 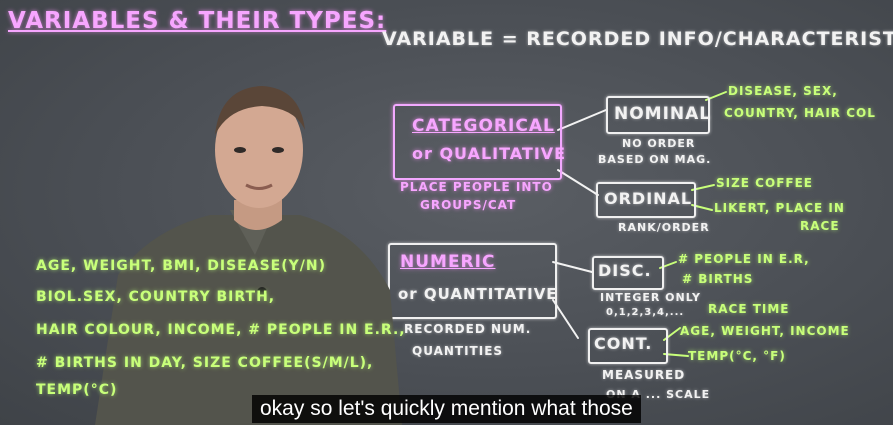 What do you see at coordinates (221, 330) in the screenshot?
I see `examples-list-item: HAIR COLOUR, INCOME, # PEOPLE IN E.R.,` at bounding box center [221, 330].